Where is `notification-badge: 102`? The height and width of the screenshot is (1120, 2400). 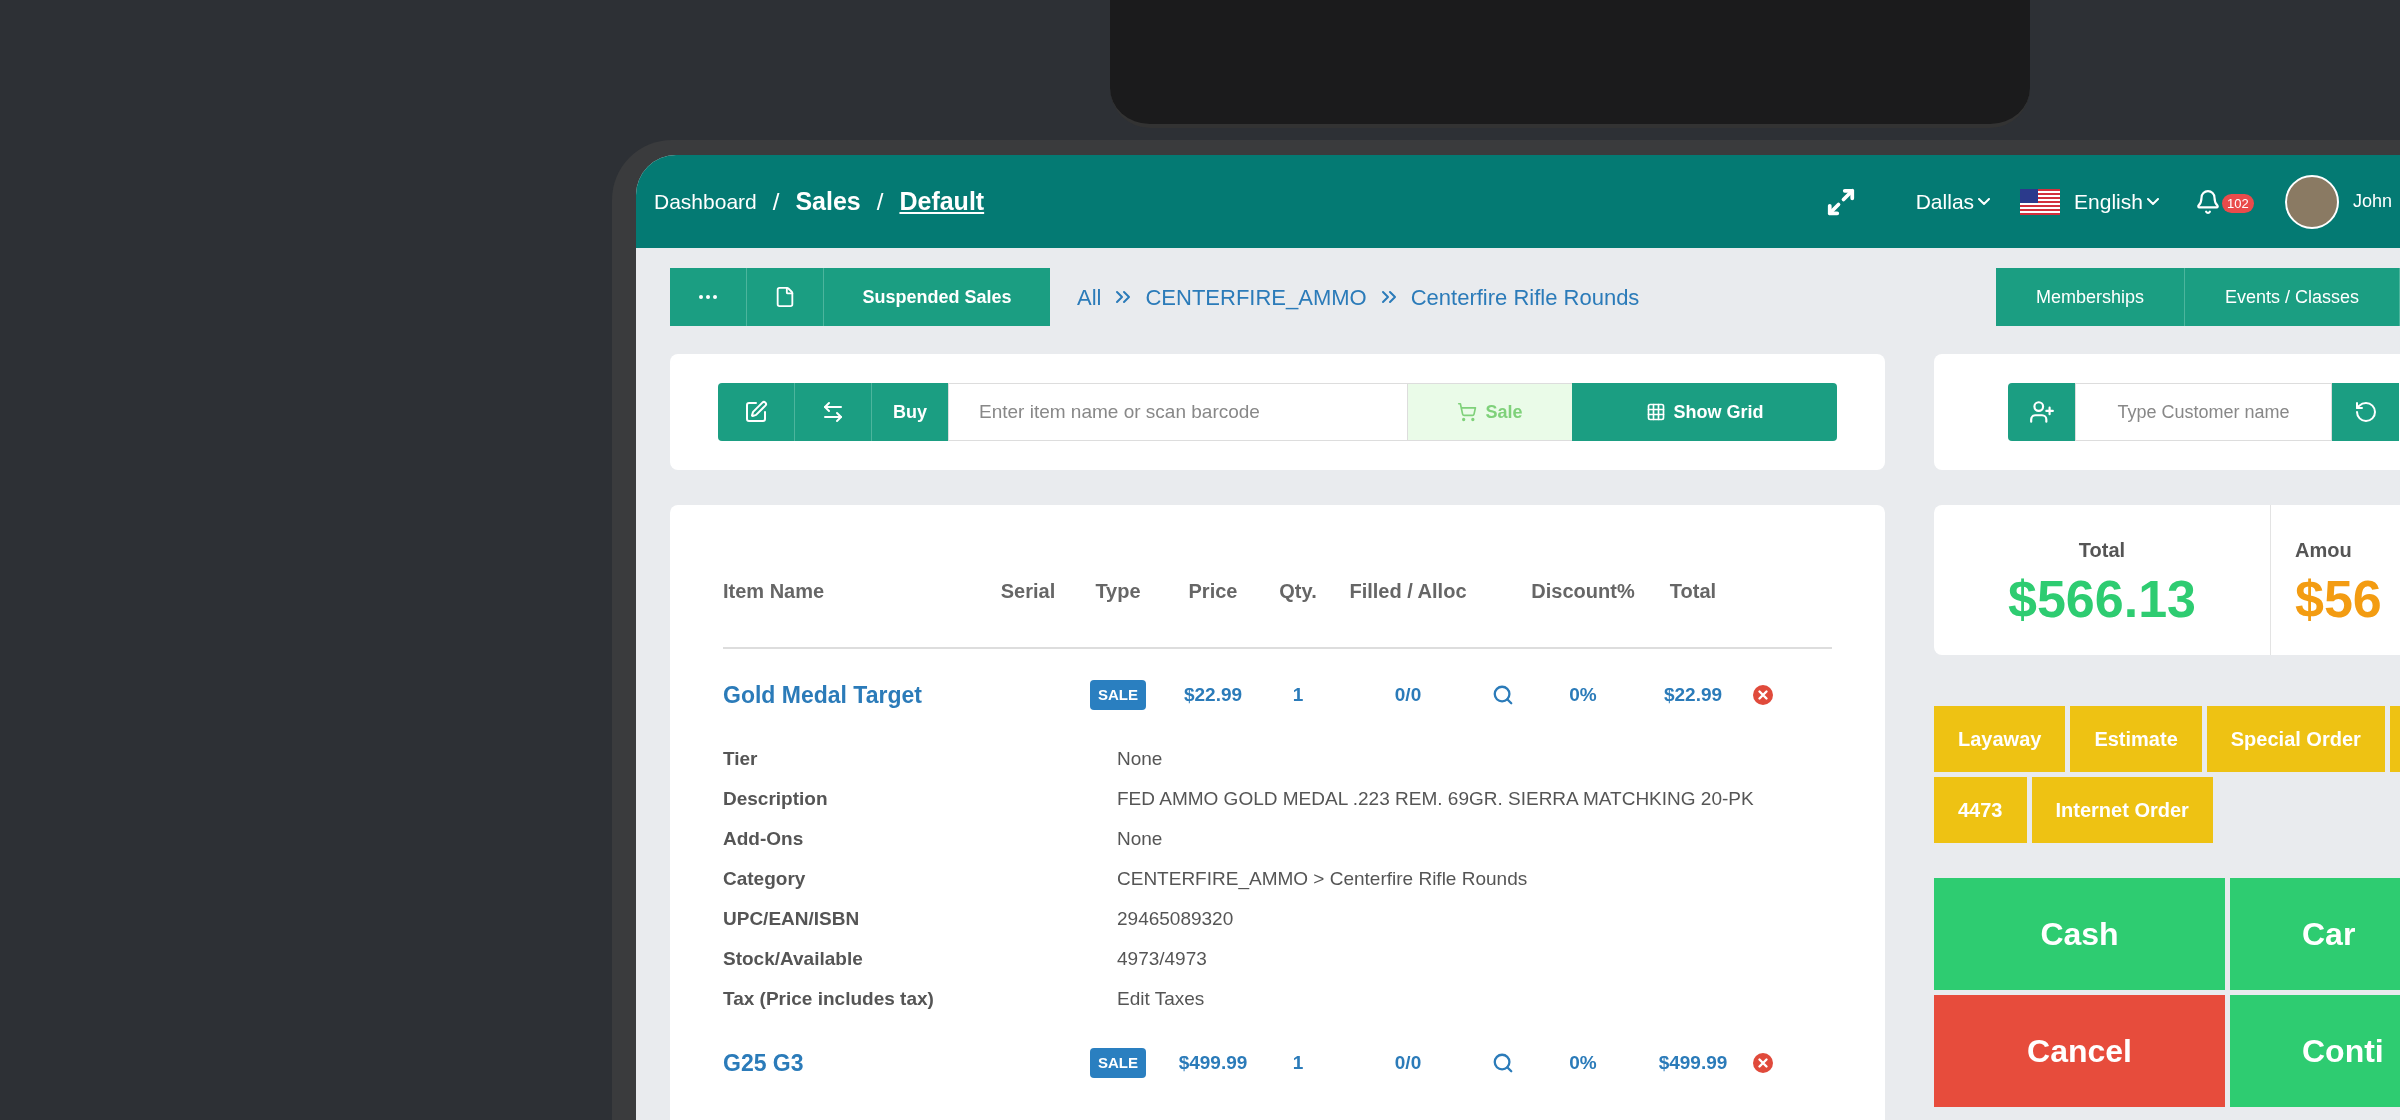 notification-badge: 102 is located at coordinates (2237, 203).